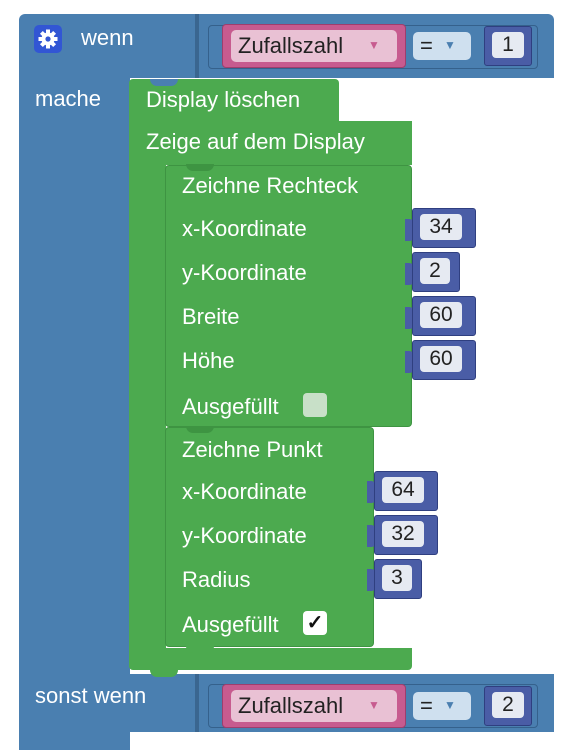  I want to click on rect-y-value: 2, so click(435, 271).